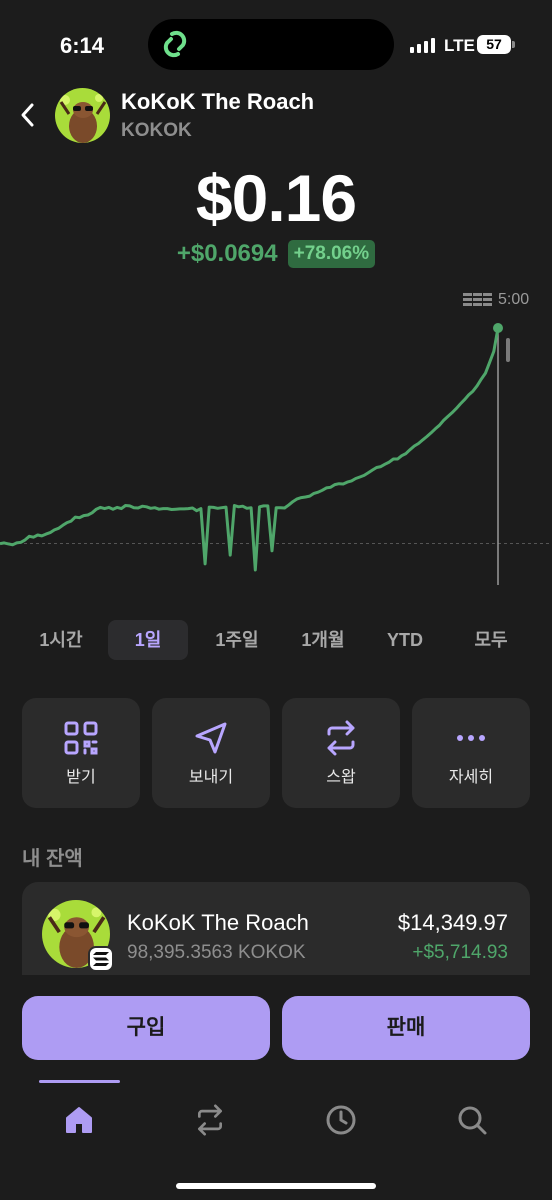 The height and width of the screenshot is (1200, 552). What do you see at coordinates (323, 640) in the screenshot?
I see `tab-1m: 1개월` at bounding box center [323, 640].